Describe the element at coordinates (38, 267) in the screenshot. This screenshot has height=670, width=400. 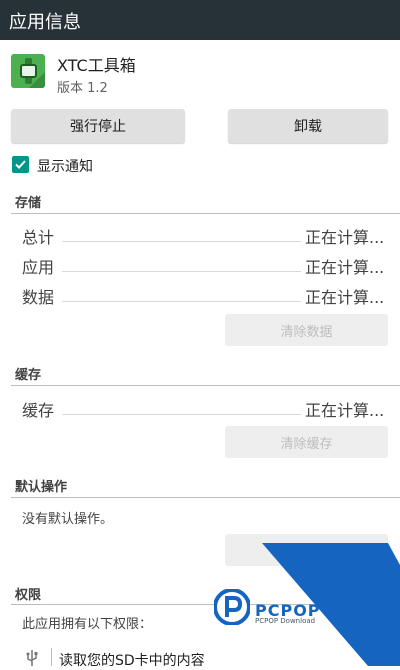
I see `storage-app-label: 应用` at that location.